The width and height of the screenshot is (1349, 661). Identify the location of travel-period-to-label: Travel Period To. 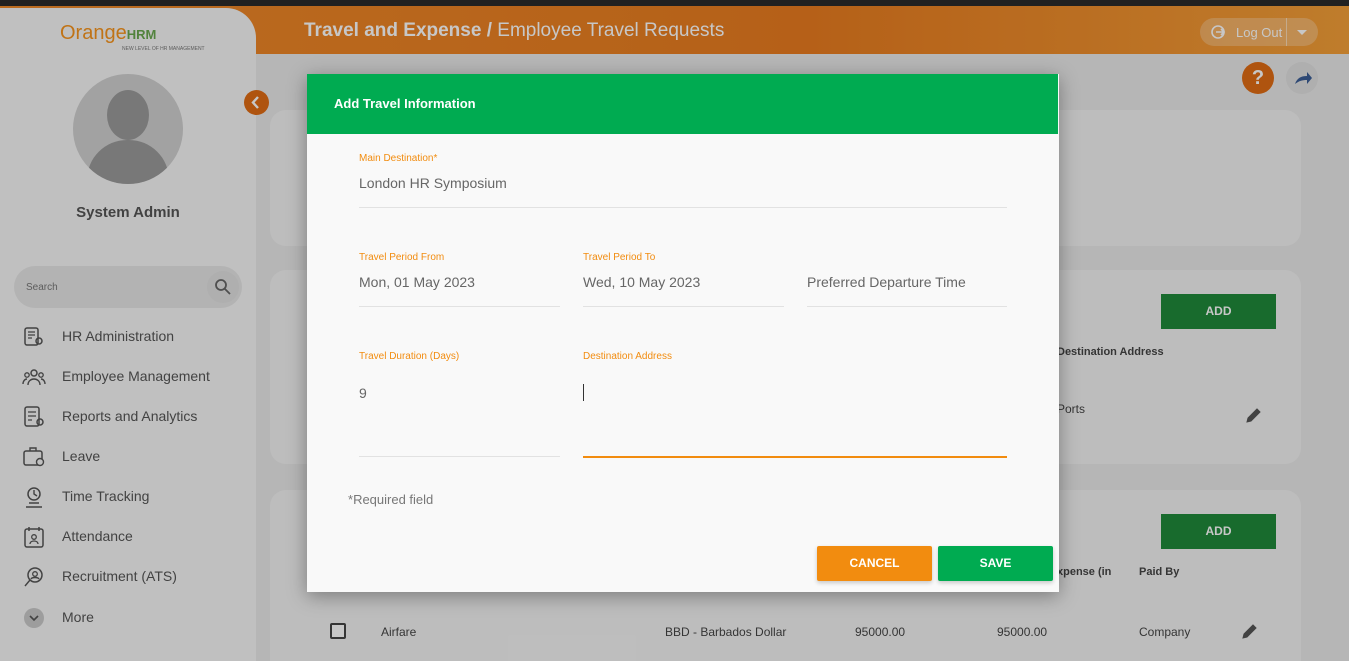
(619, 257).